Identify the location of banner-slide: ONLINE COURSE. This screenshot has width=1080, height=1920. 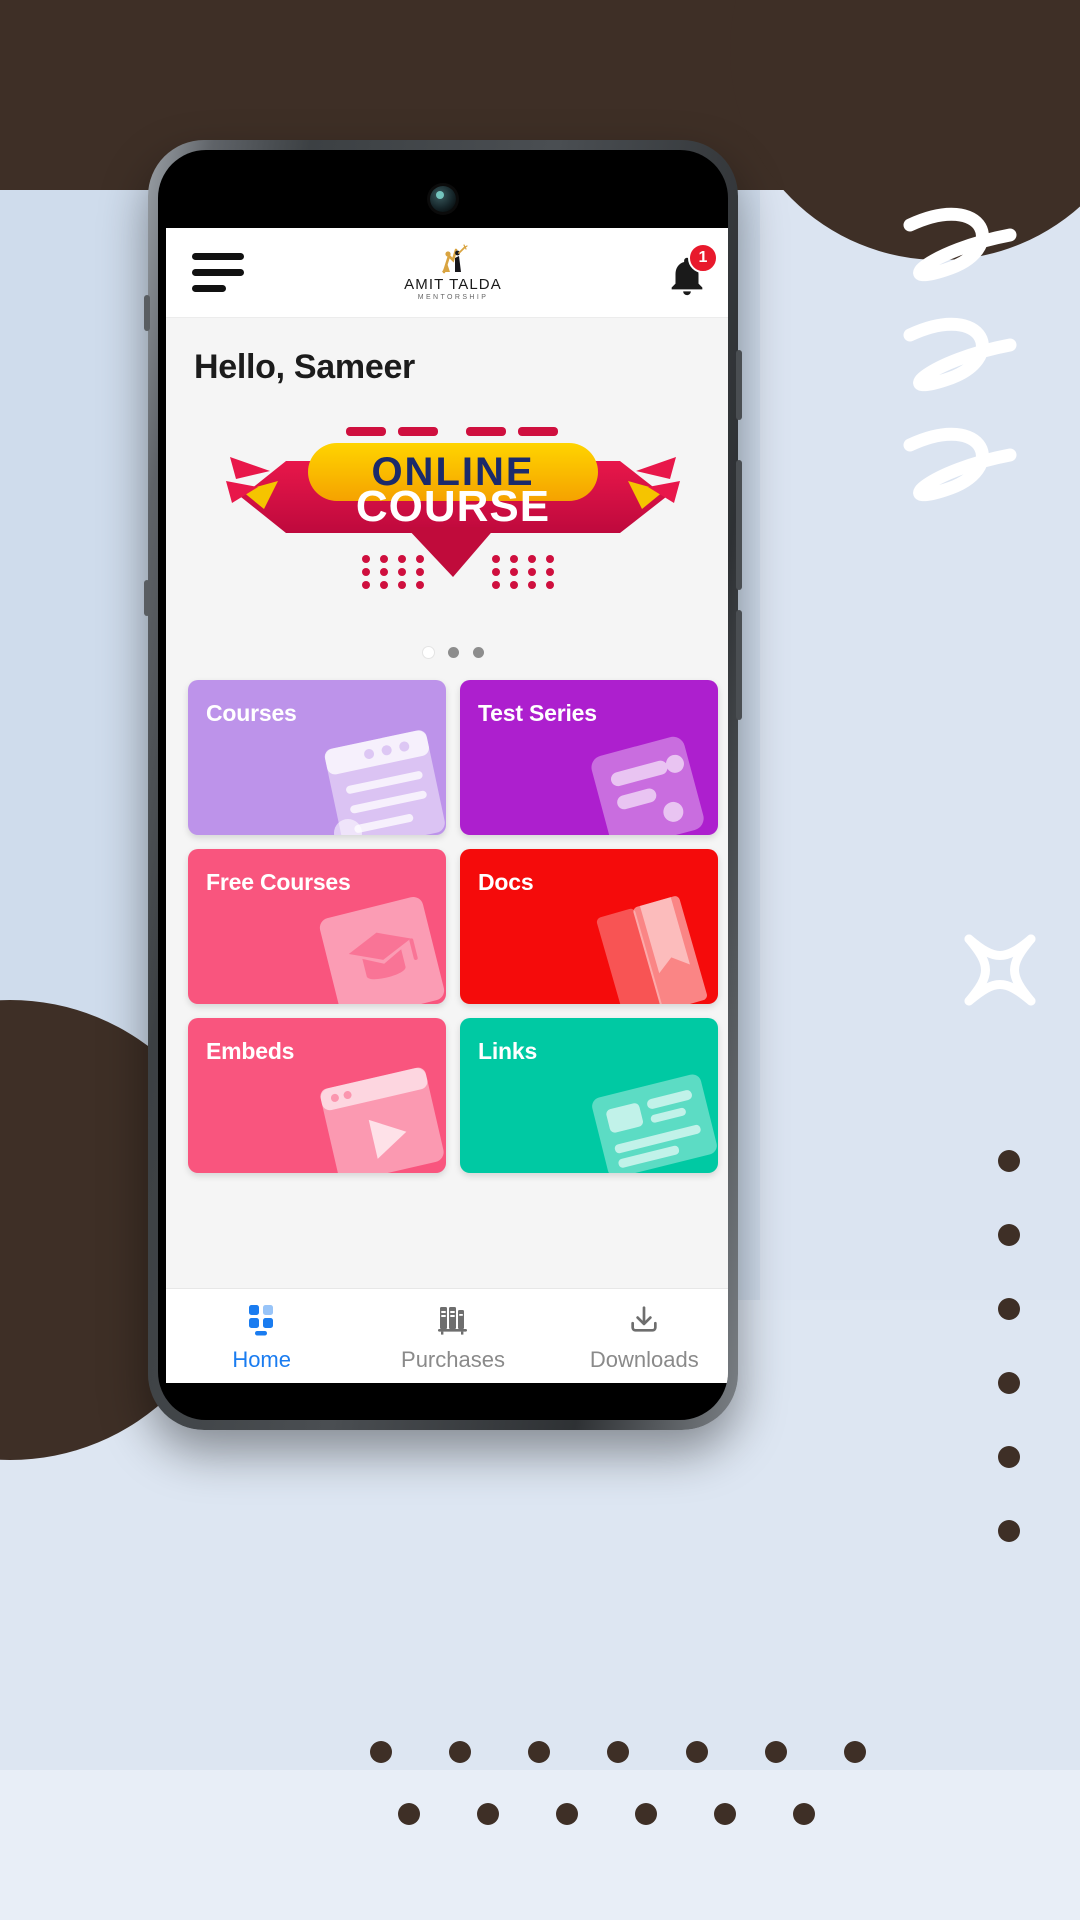
(447, 519).